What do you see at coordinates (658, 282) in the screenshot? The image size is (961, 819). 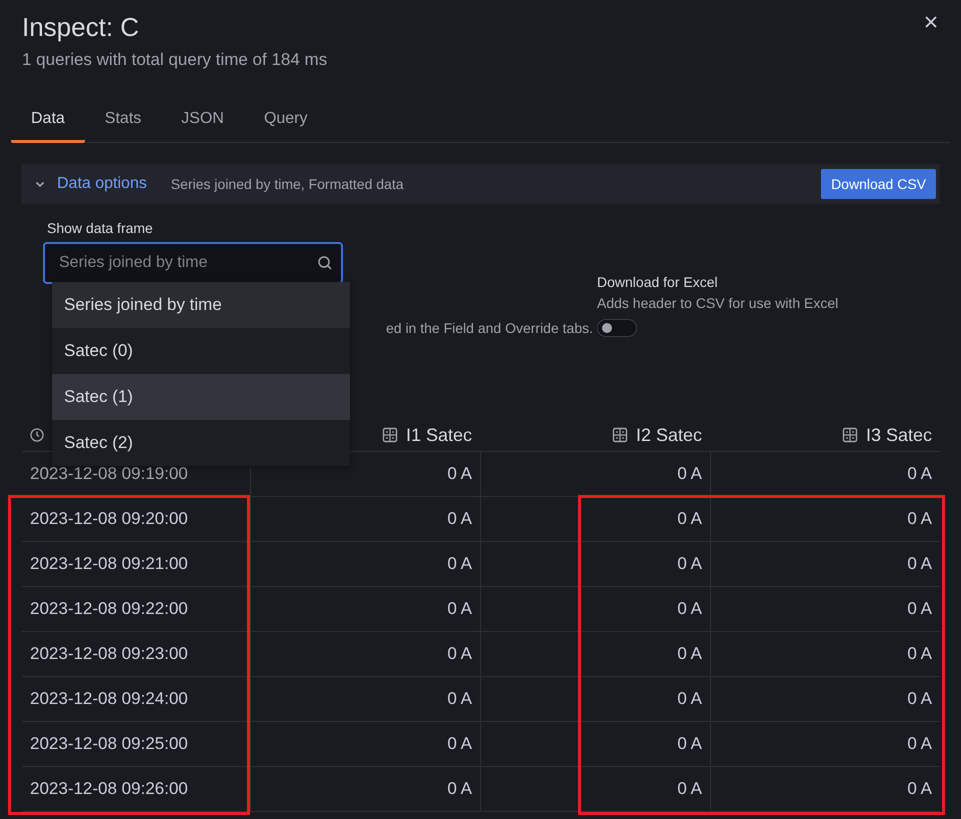 I see `field-label: Download for Excel` at bounding box center [658, 282].